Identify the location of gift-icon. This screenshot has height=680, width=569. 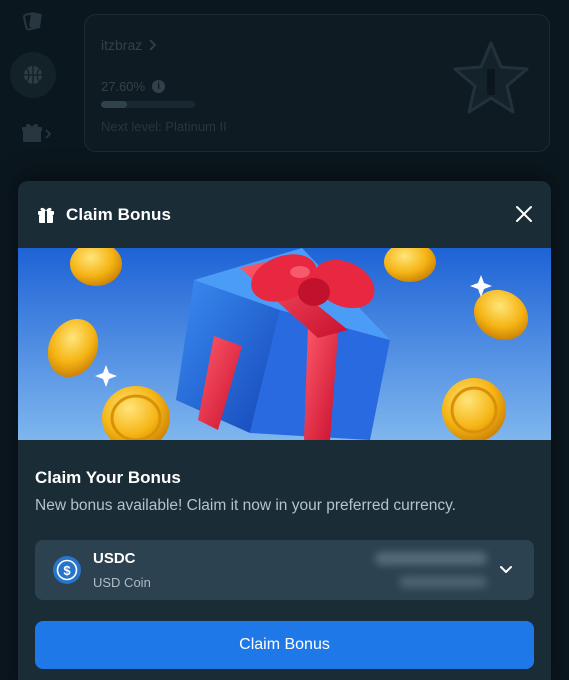
(46, 215).